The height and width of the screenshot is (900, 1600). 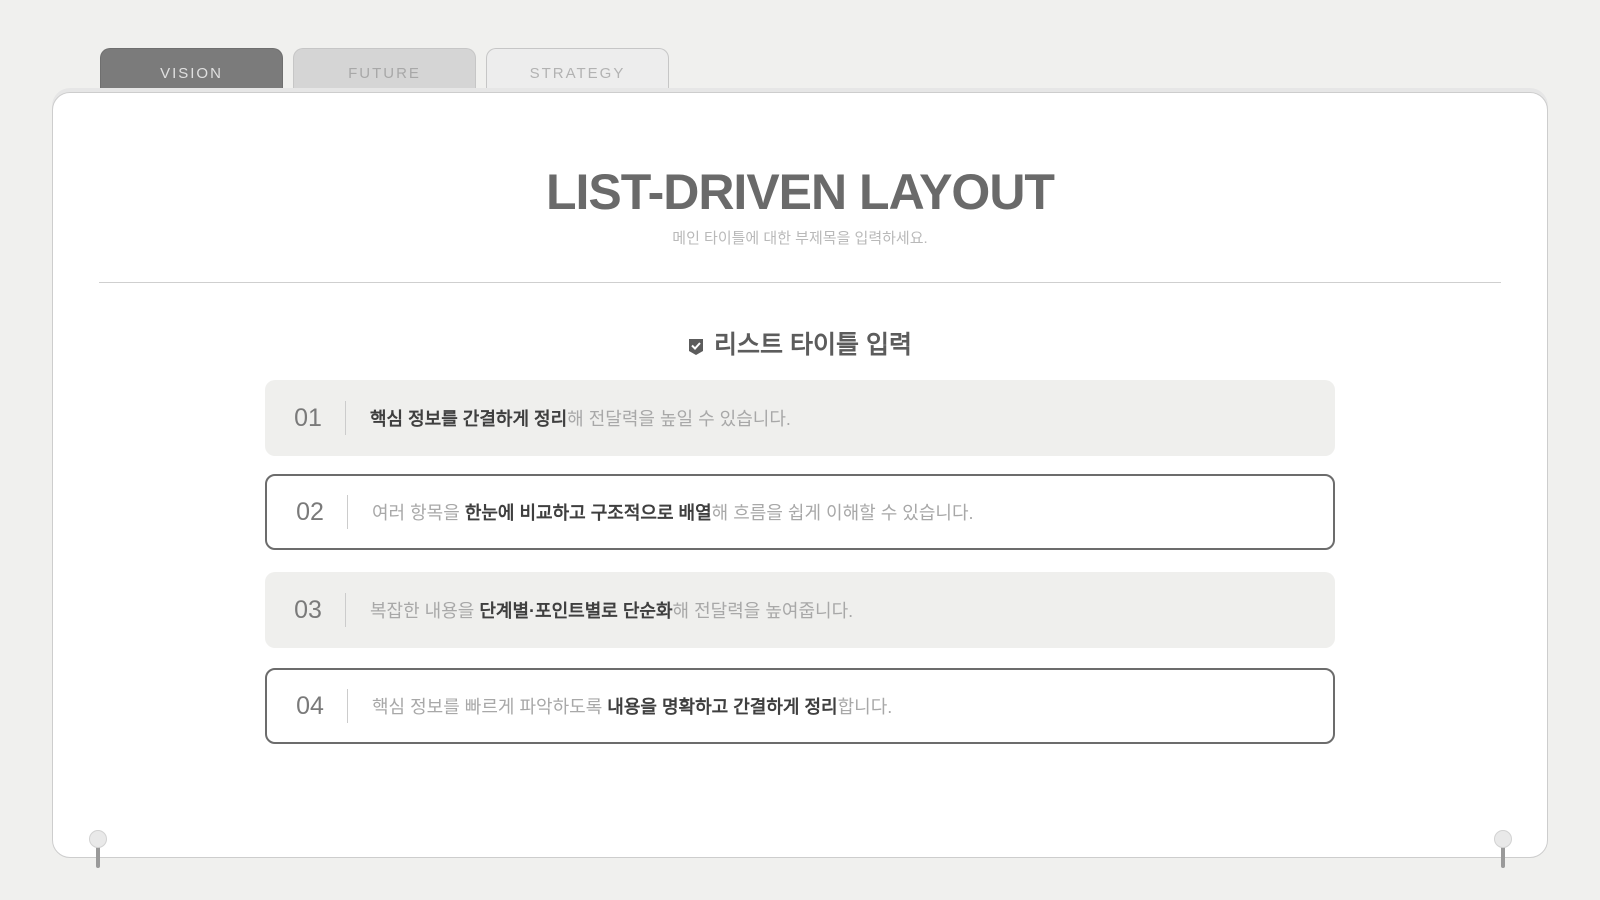 I want to click on check-badge-icon, so click(x=696, y=344).